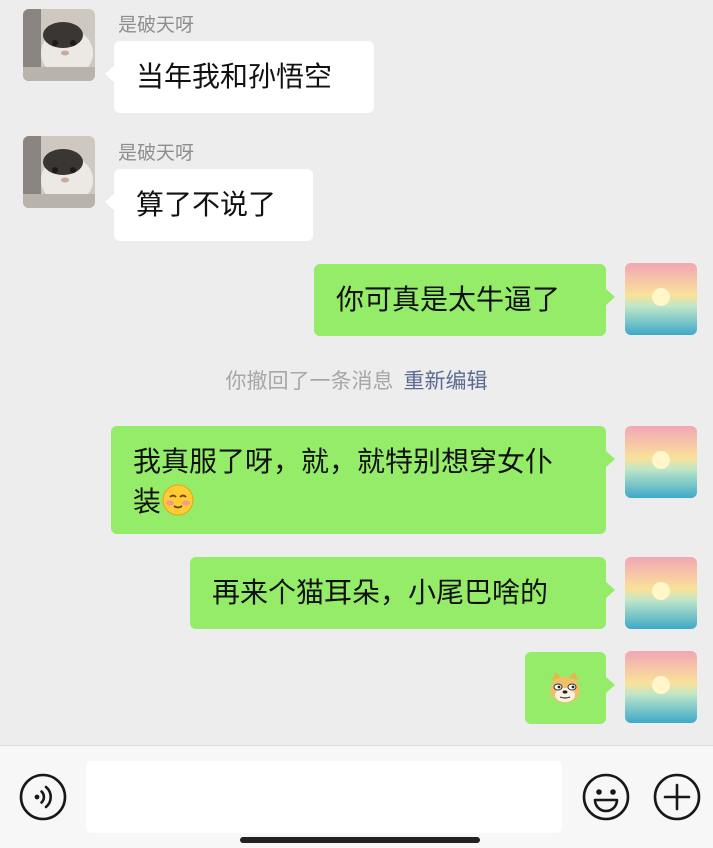  I want to click on message-text-line-end: 装, so click(147, 501).